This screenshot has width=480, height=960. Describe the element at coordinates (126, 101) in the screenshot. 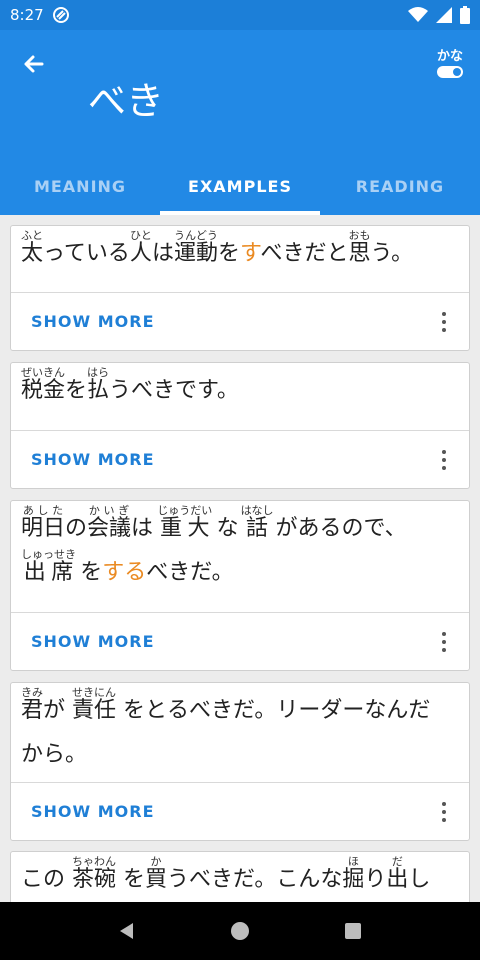

I see `page-title: べき` at that location.